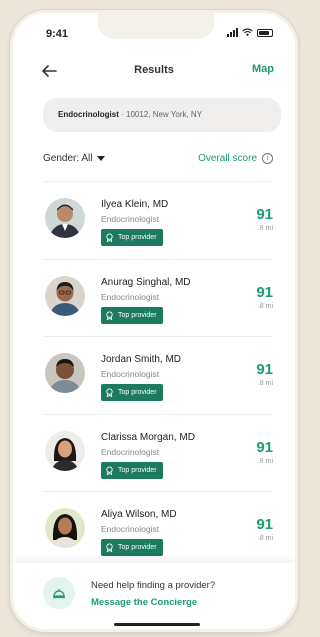 The height and width of the screenshot is (637, 320). What do you see at coordinates (157, 624) in the screenshot?
I see `home-indicator` at bounding box center [157, 624].